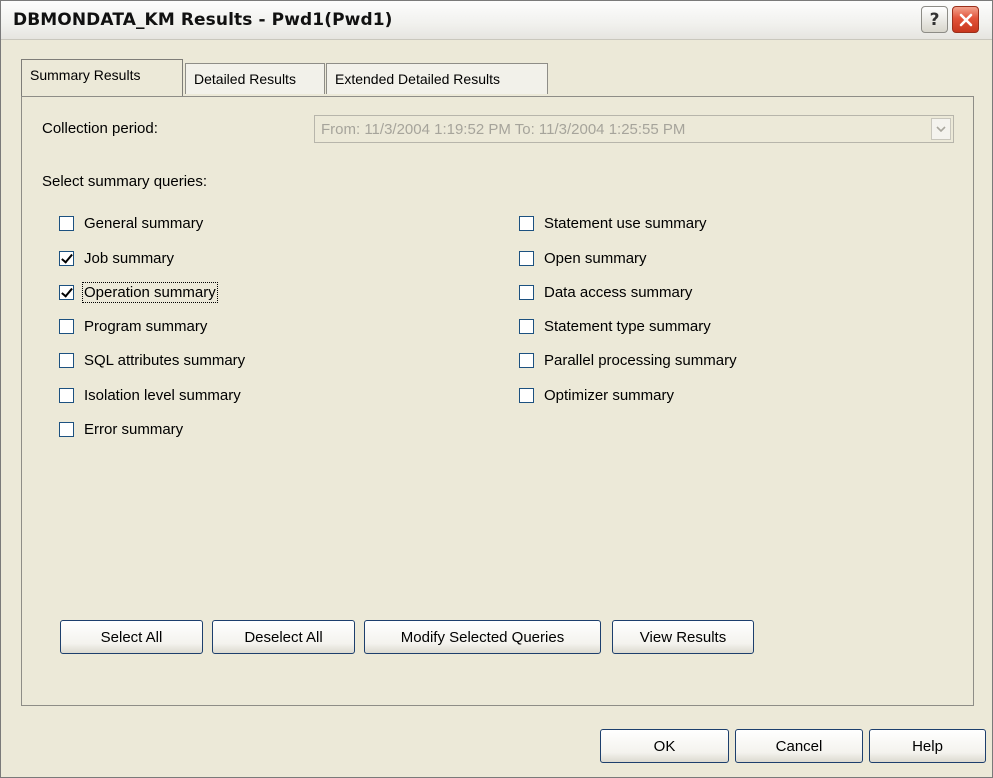 The image size is (993, 778). What do you see at coordinates (203, 20) in the screenshot?
I see `window-title: DBMONDATA_KM Results - Pwd1(Pwd1)` at bounding box center [203, 20].